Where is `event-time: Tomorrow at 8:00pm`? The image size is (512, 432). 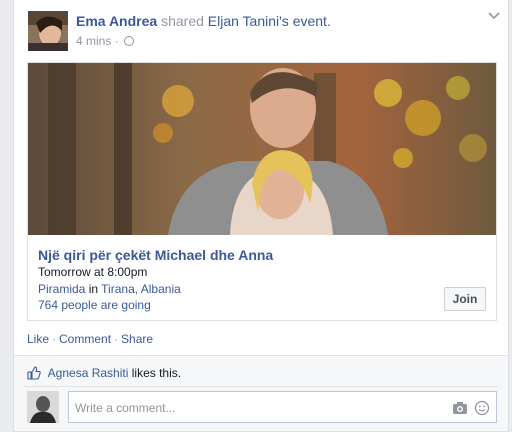 event-time: Tomorrow at 8:00pm is located at coordinates (93, 272).